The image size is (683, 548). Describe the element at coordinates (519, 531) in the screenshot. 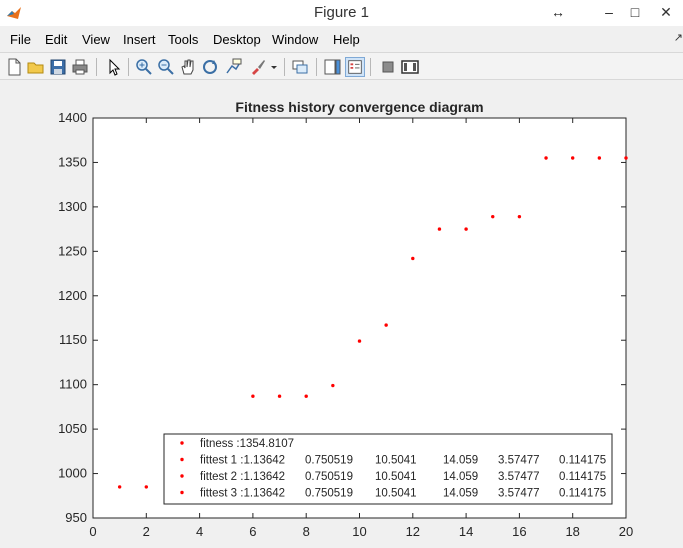

I see `x-tick-label: 16` at that location.